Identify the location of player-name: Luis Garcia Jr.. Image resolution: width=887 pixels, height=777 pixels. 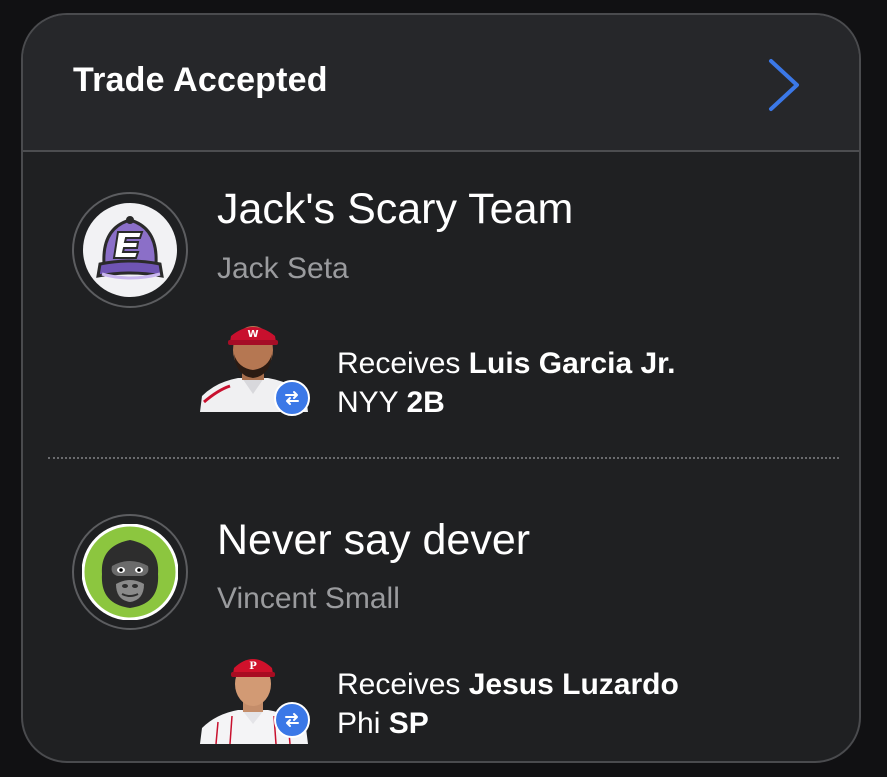
(572, 363).